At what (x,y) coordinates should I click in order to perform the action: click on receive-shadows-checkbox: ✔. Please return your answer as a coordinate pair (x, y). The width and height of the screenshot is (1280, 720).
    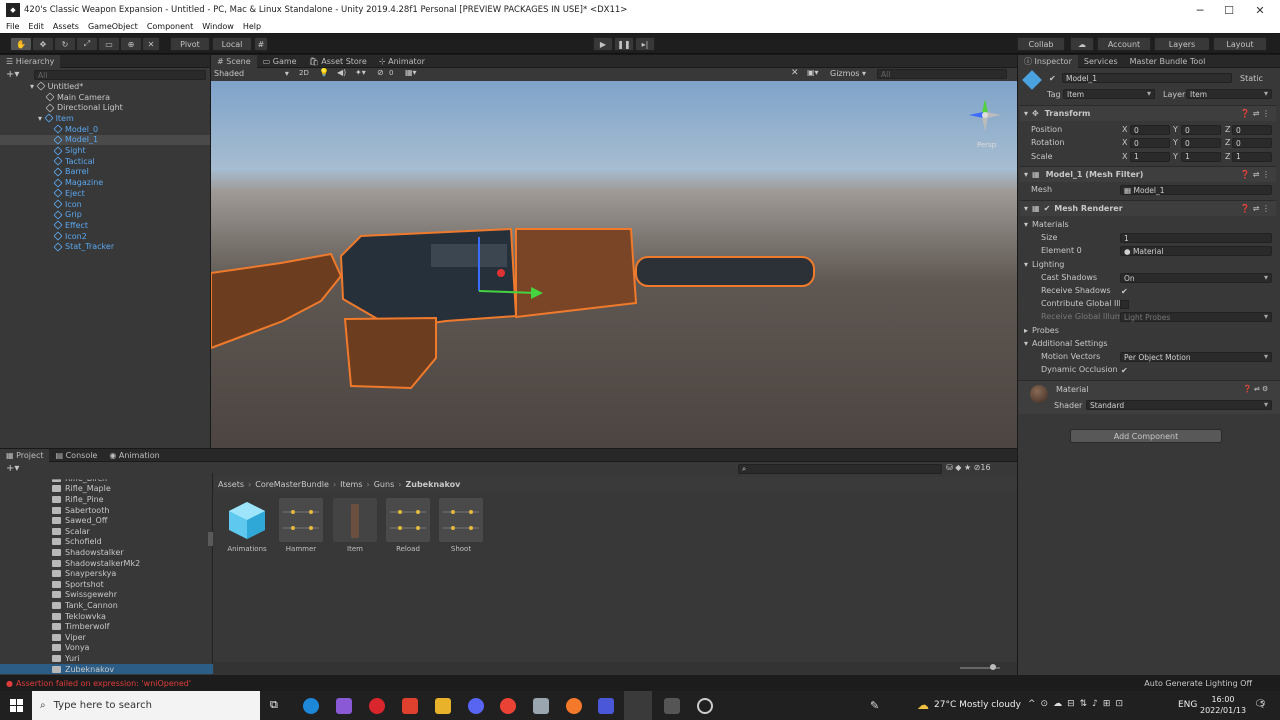
    Looking at the image, I should click on (1124, 291).